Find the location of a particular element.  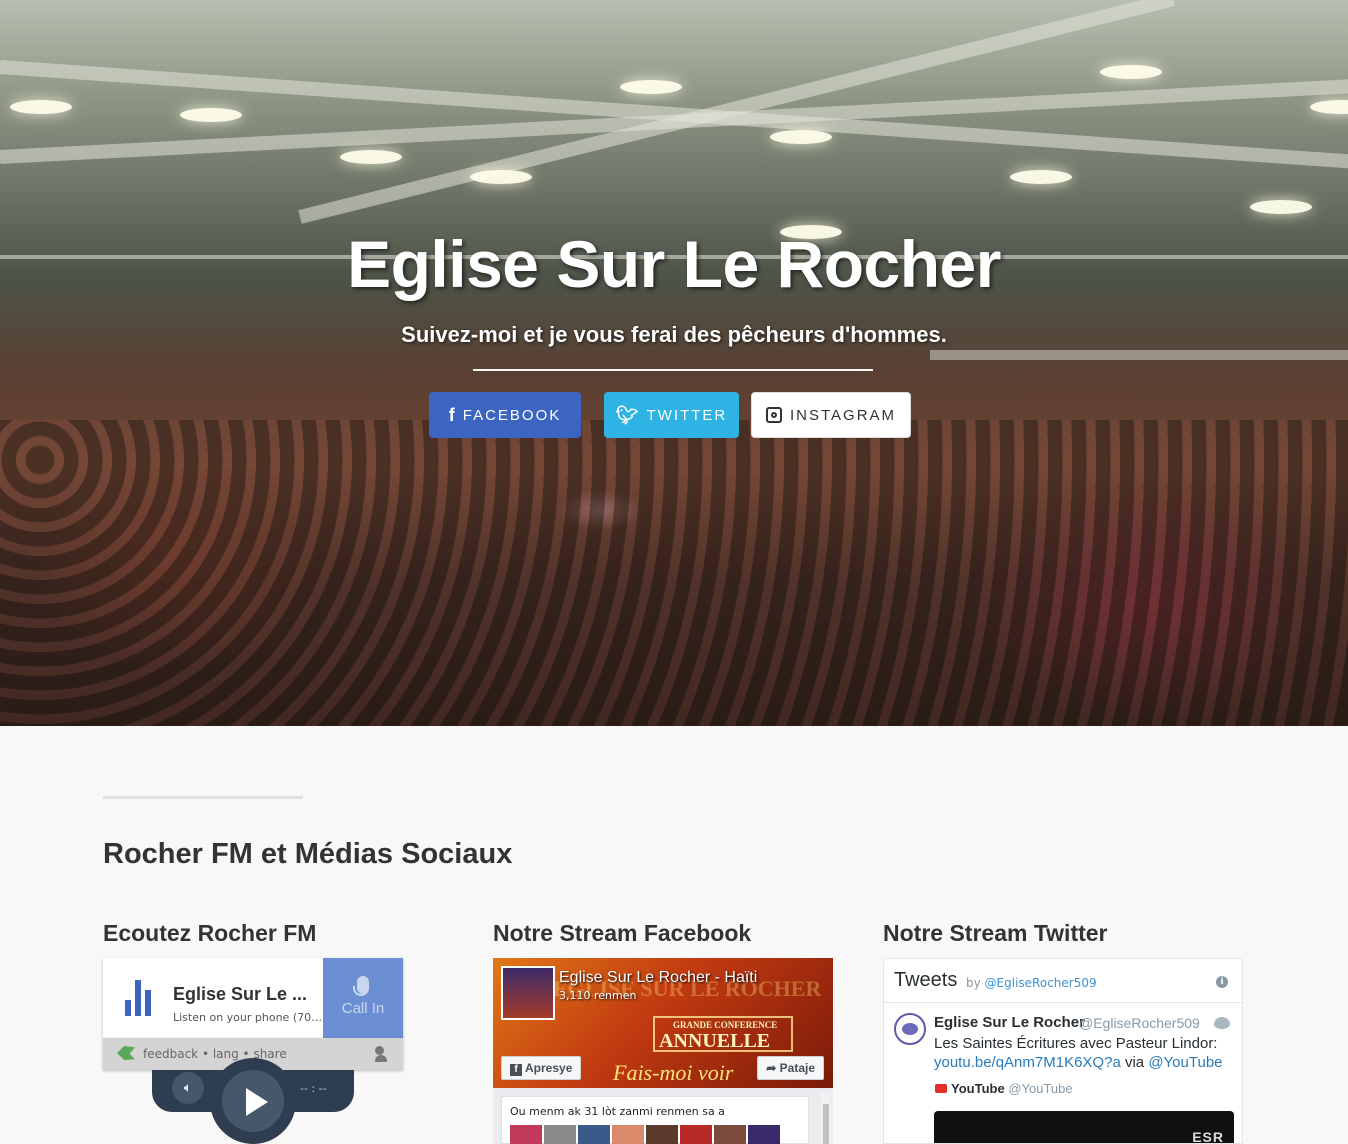

by-label: by is located at coordinates (973, 983).